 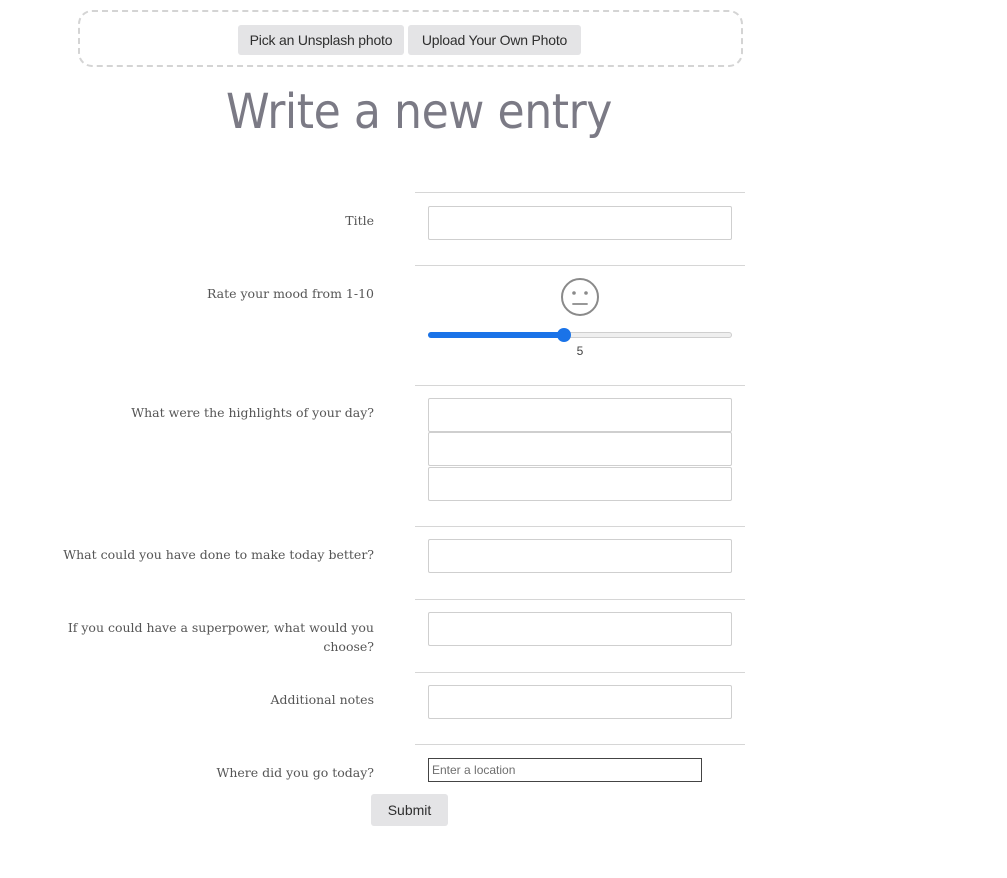 I want to click on pick-unsplash-photo-button: Pick an Unsplash photo, so click(x=321, y=40).